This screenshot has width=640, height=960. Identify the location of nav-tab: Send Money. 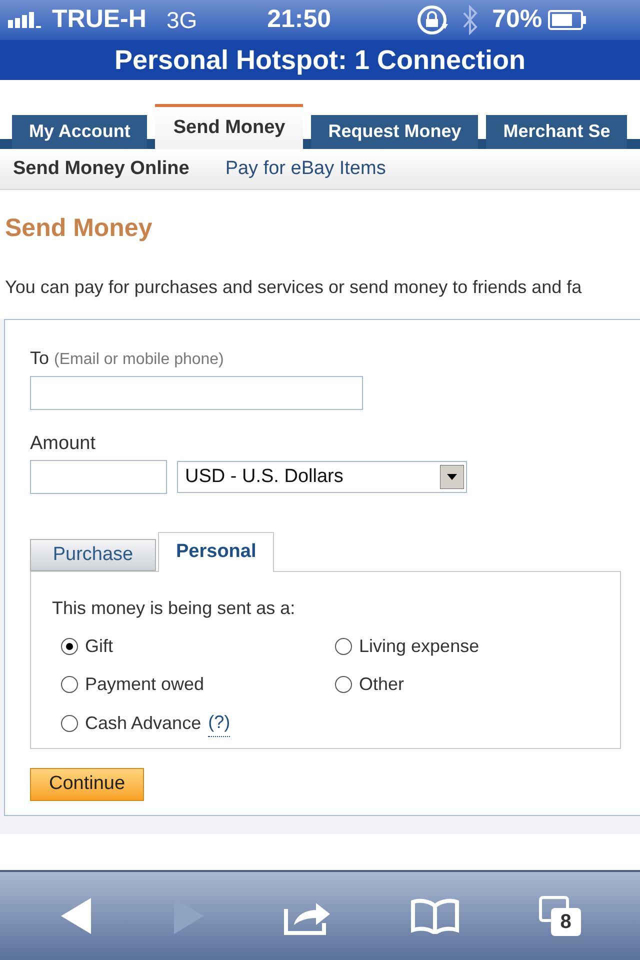
(229, 126).